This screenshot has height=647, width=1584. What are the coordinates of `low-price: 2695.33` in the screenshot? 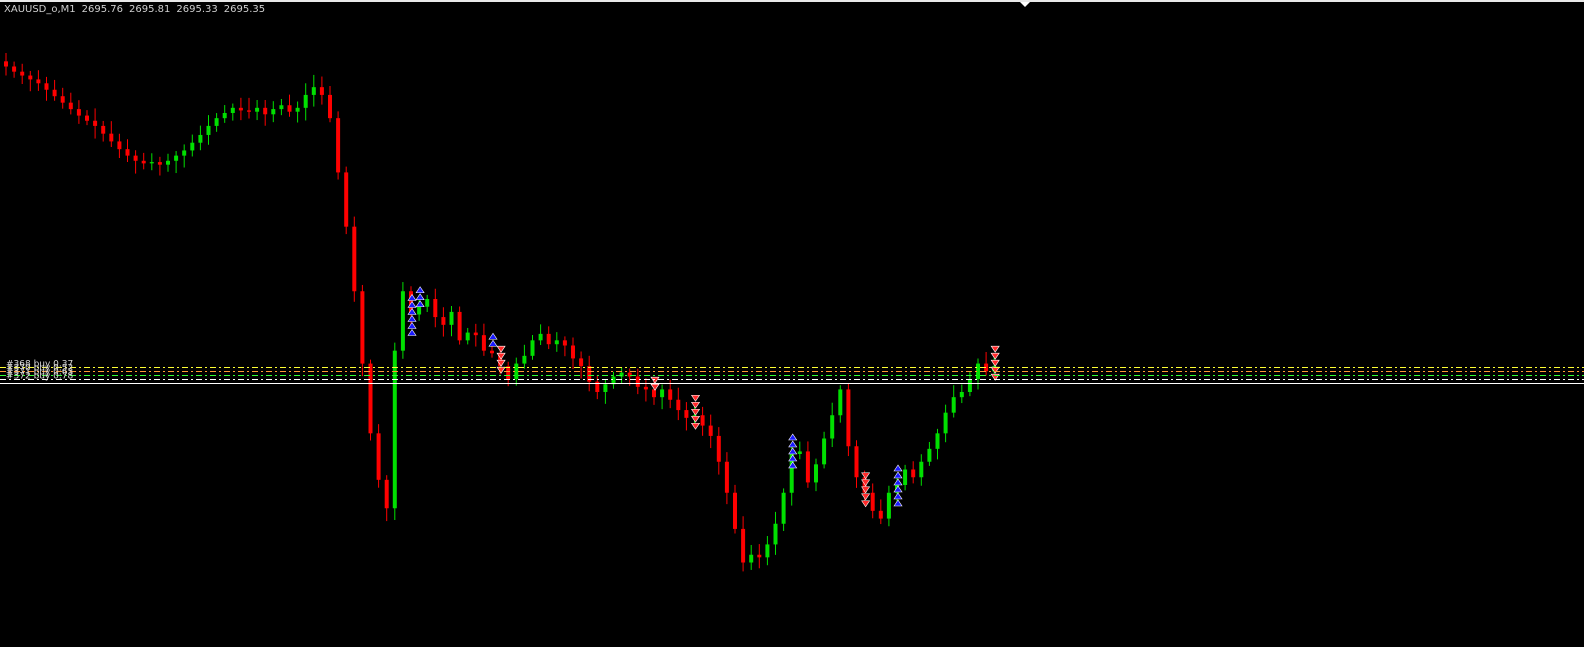 It's located at (197, 9).